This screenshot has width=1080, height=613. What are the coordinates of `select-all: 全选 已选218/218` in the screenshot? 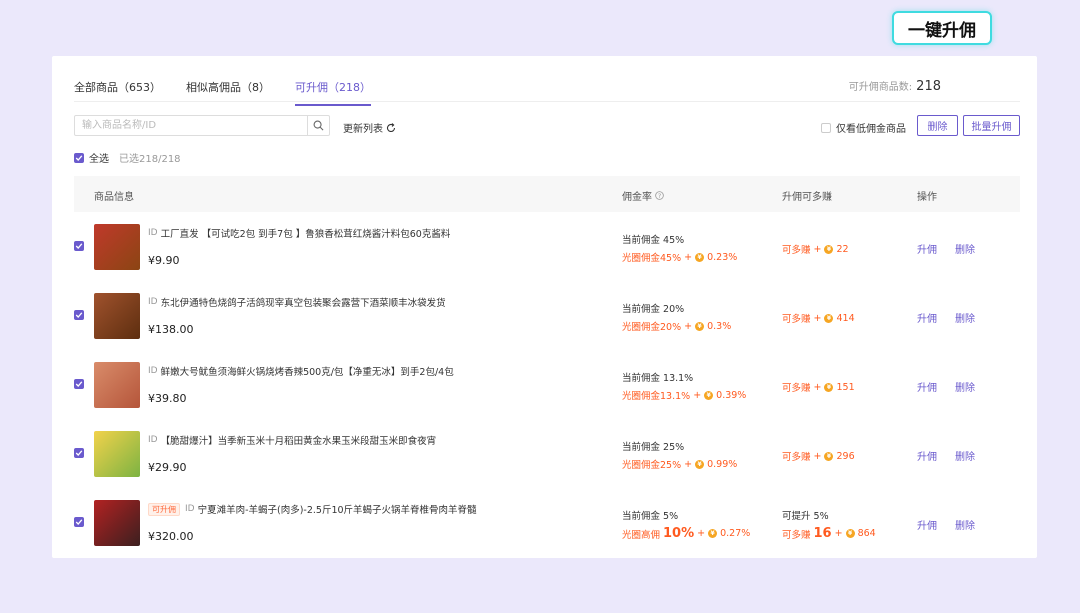 It's located at (127, 157).